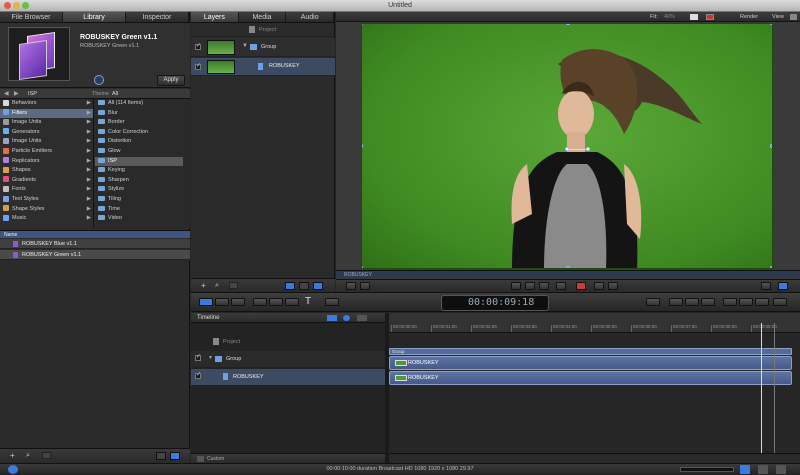 This screenshot has width=800, height=475. I want to click on subcategory-item: Border, so click(139, 123).